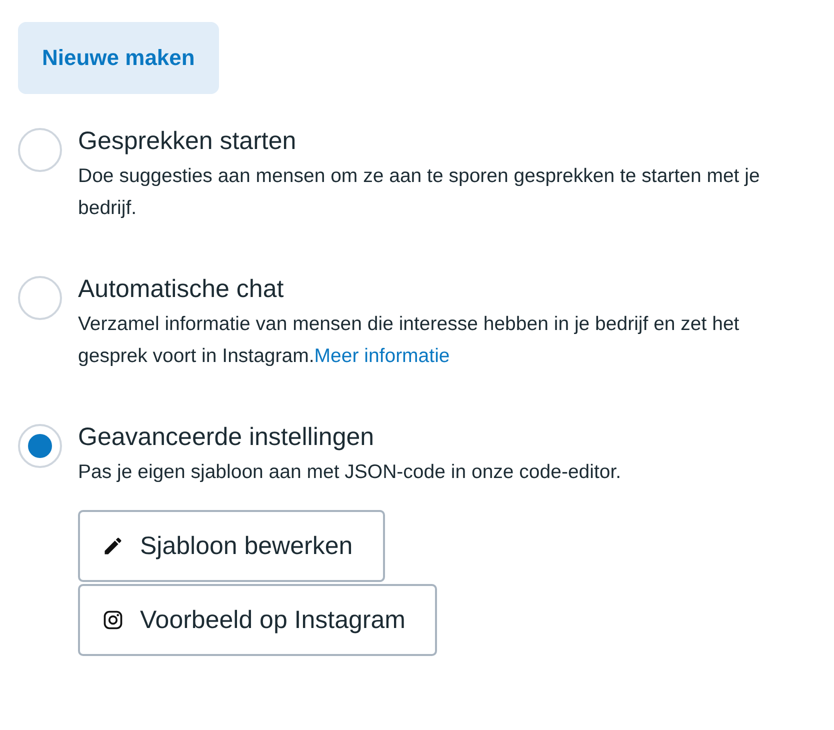 The width and height of the screenshot is (834, 730). Describe the element at coordinates (258, 620) in the screenshot. I see `preview-button: Voorbeeld op Instagram` at that location.